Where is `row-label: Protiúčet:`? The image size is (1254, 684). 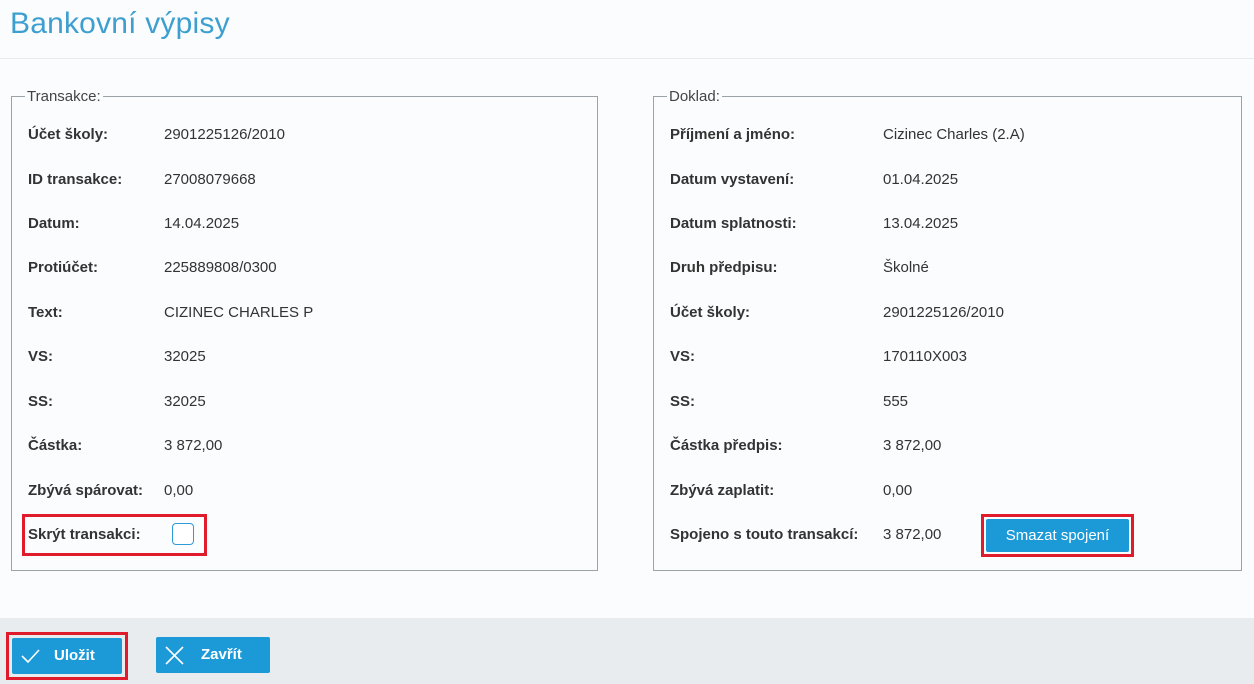 row-label: Protiúčet: is located at coordinates (63, 267).